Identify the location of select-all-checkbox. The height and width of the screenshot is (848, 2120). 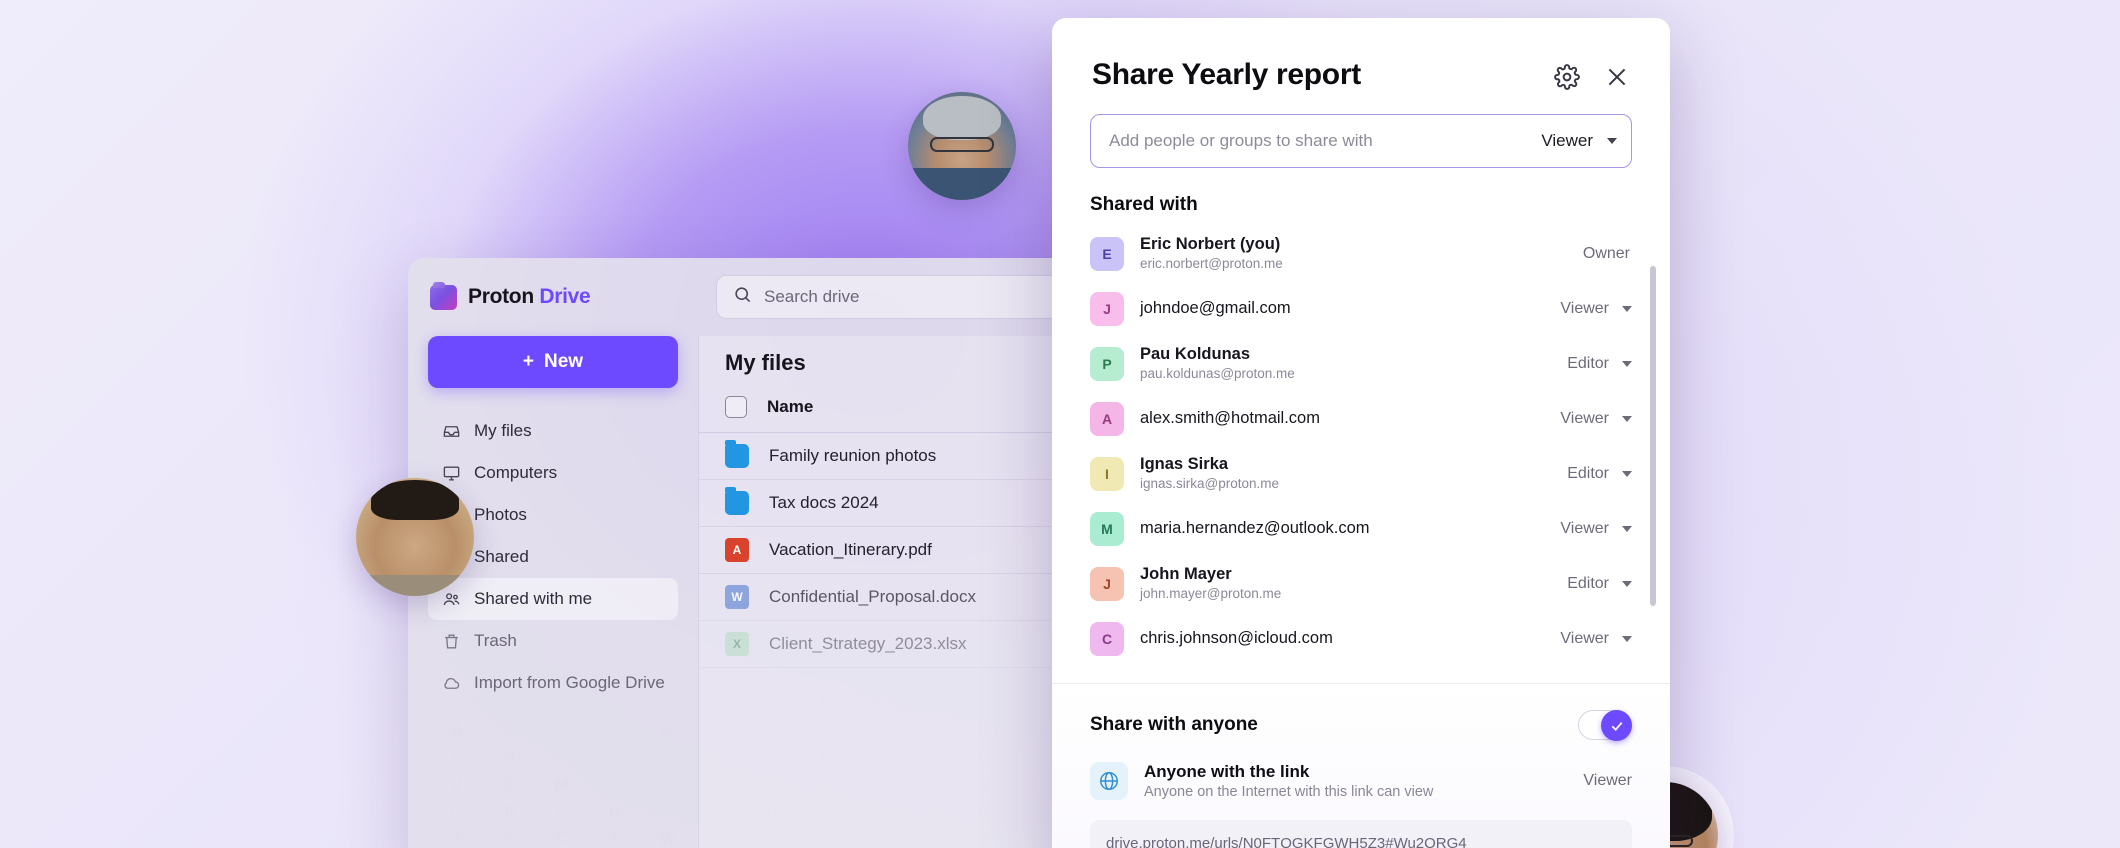
(736, 407).